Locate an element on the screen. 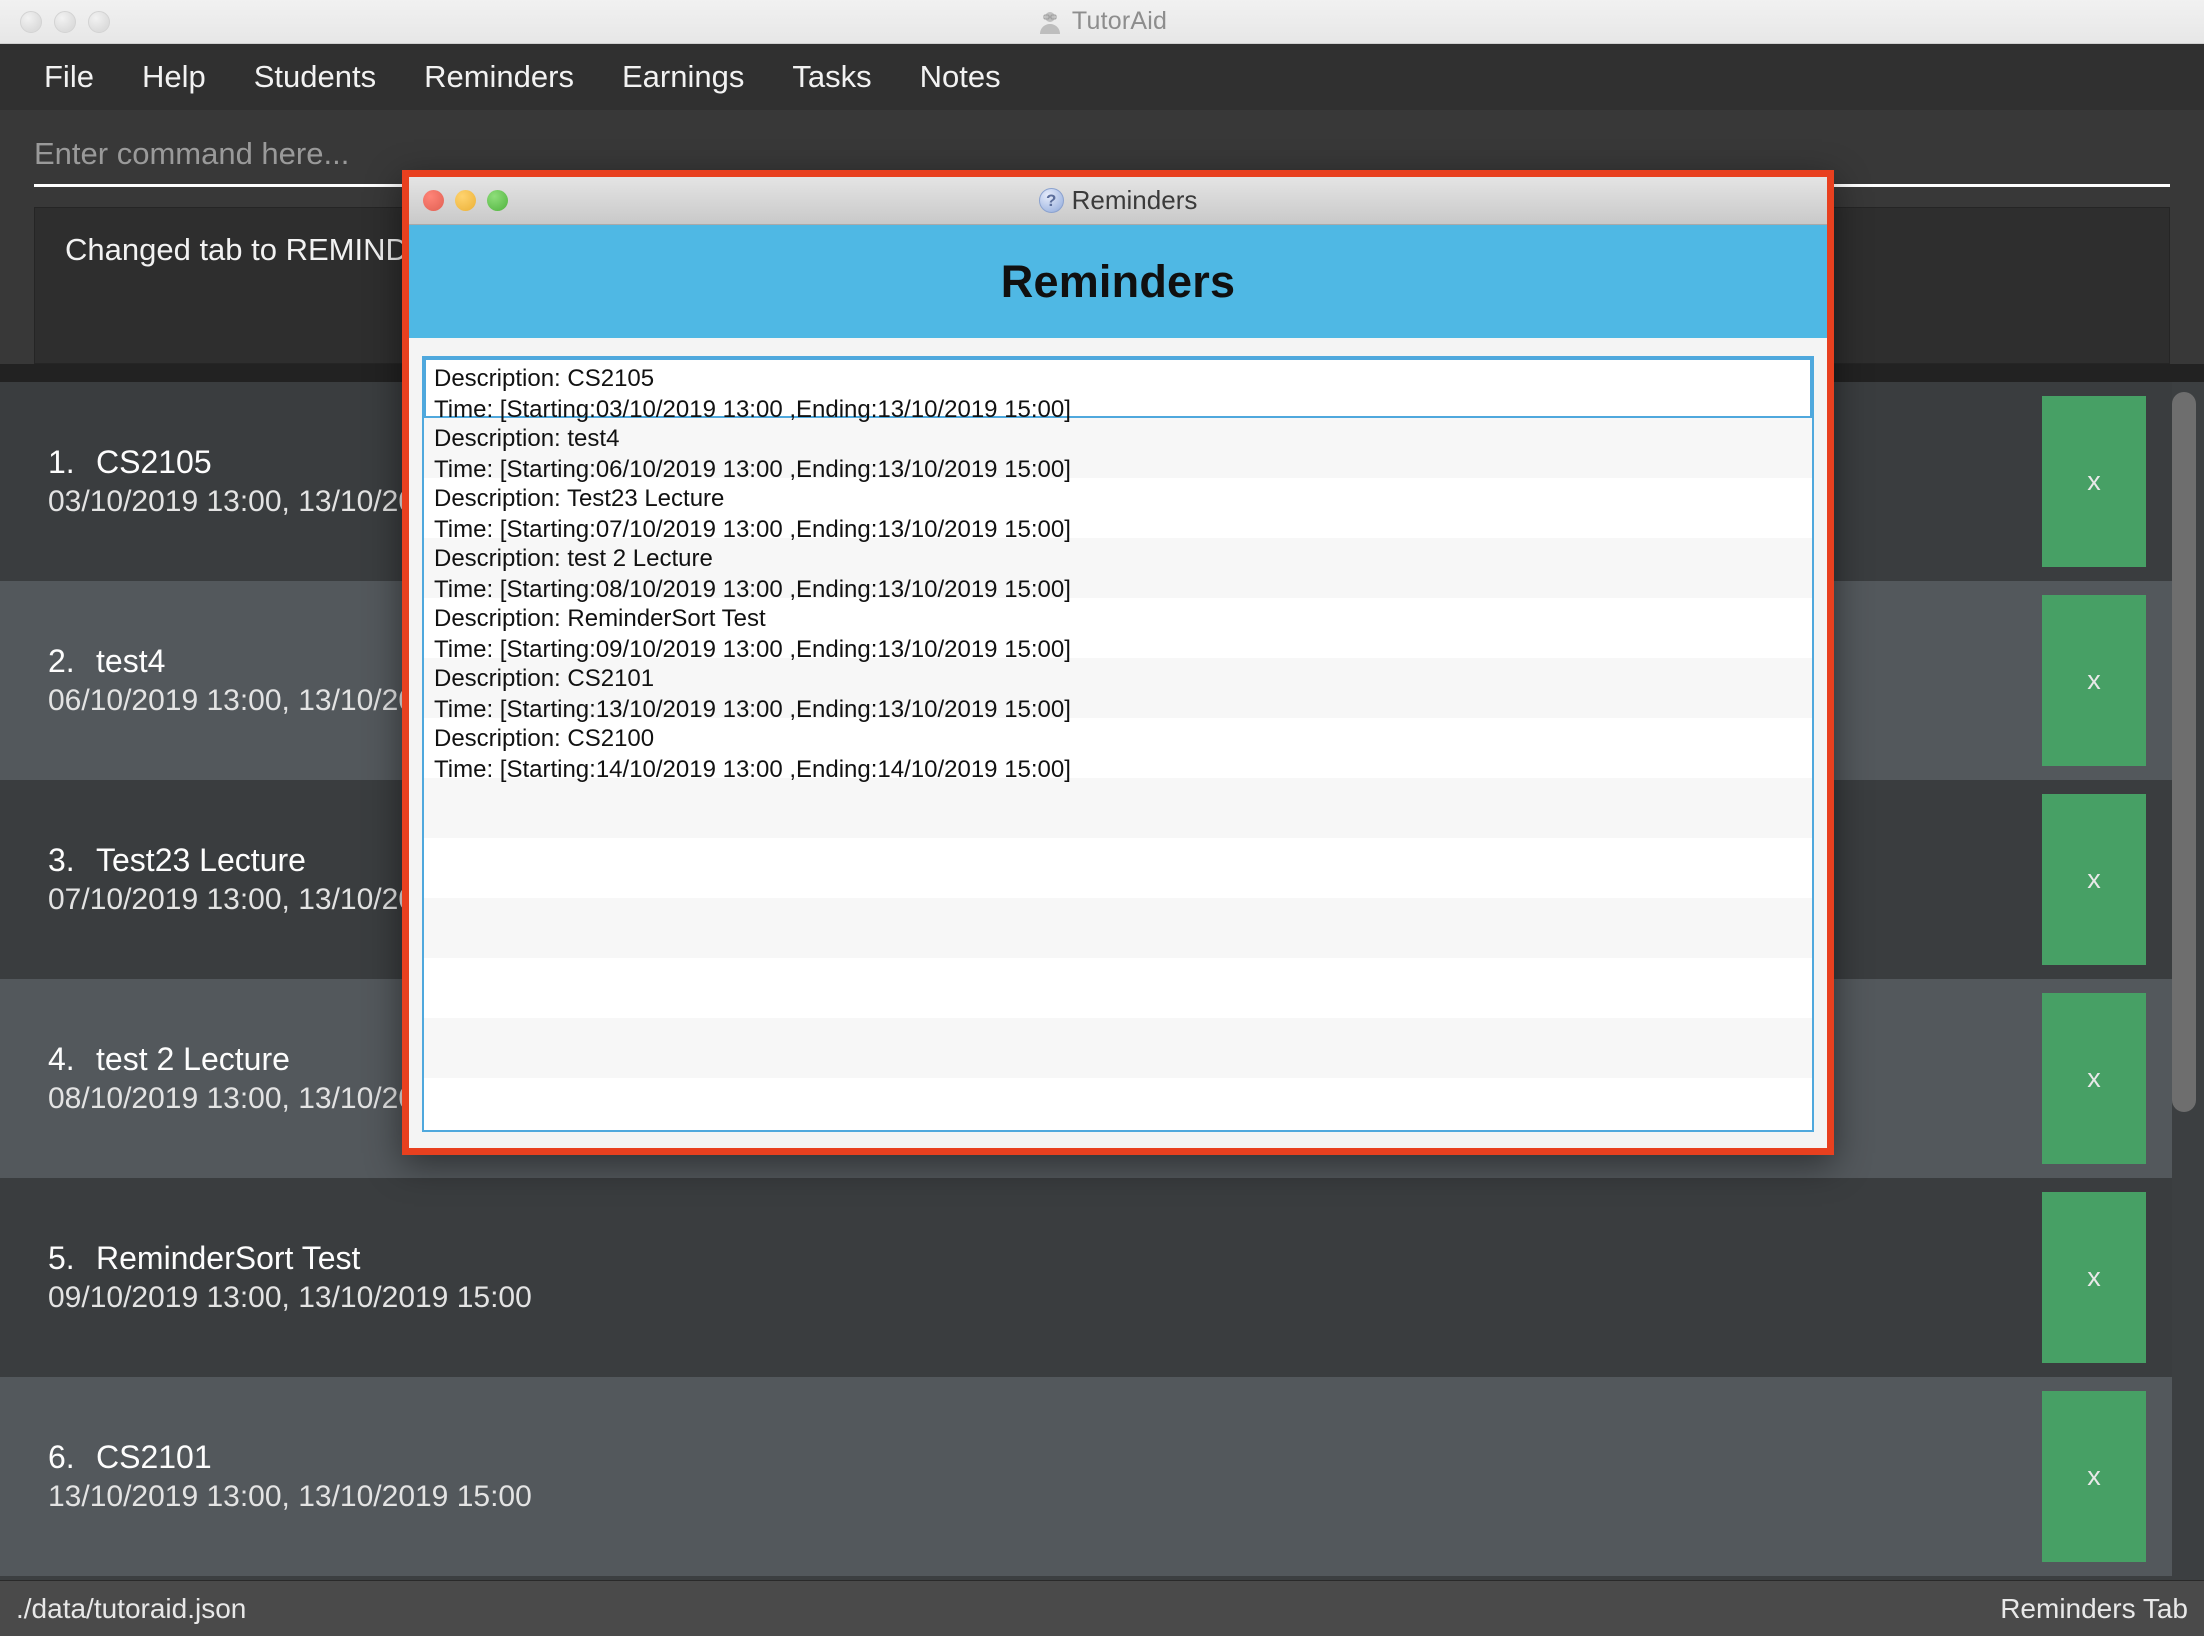 This screenshot has width=2204, height=1636. reminder-index: 2. is located at coordinates (61, 661).